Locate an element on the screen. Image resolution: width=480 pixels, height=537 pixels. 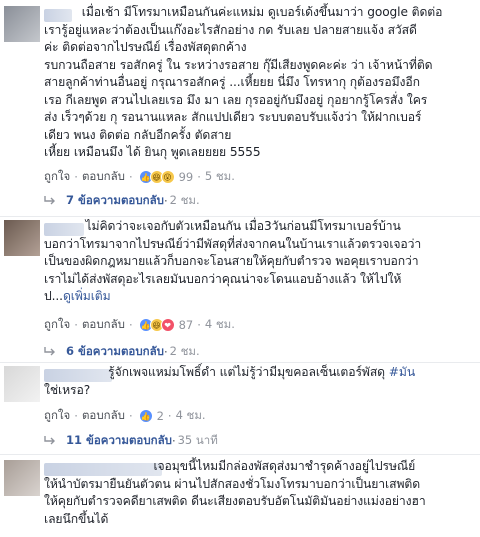
reaction-count: 99 is located at coordinates (186, 177).